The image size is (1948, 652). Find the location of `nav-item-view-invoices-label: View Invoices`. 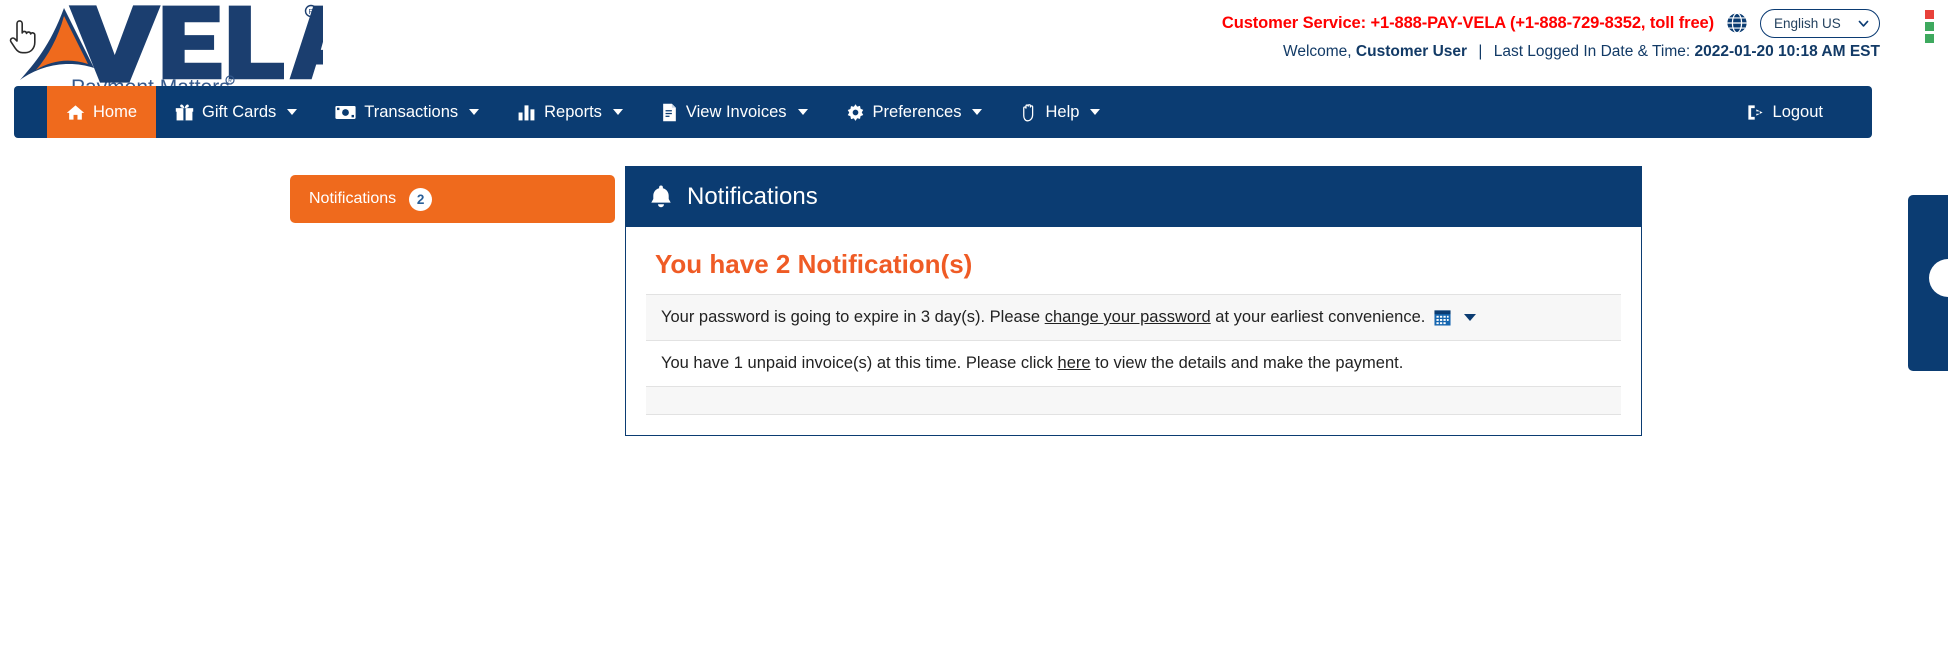

nav-item-view-invoices-label: View Invoices is located at coordinates (736, 111).